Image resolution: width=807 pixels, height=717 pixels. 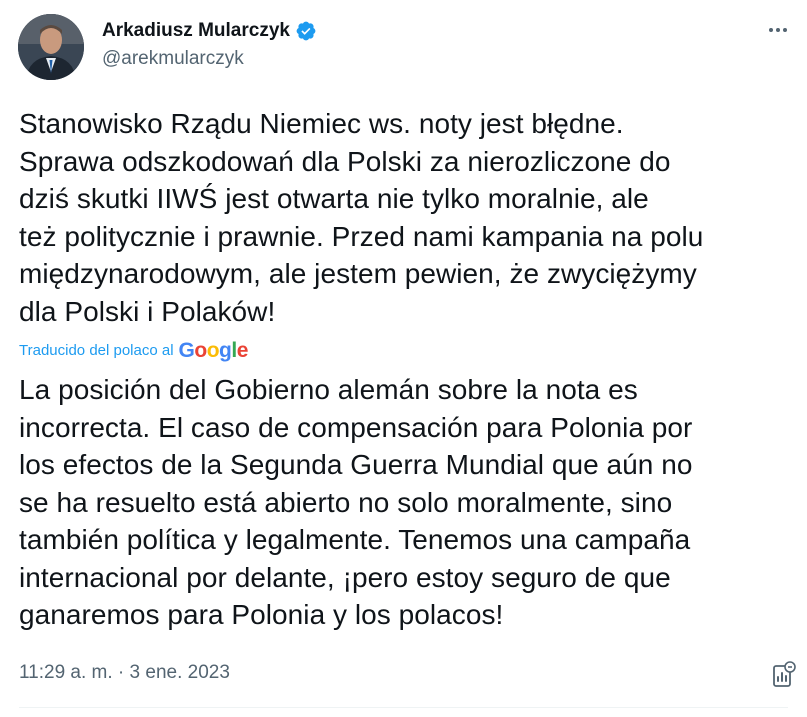 What do you see at coordinates (213, 350) in the screenshot?
I see `google-logo: Google` at bounding box center [213, 350].